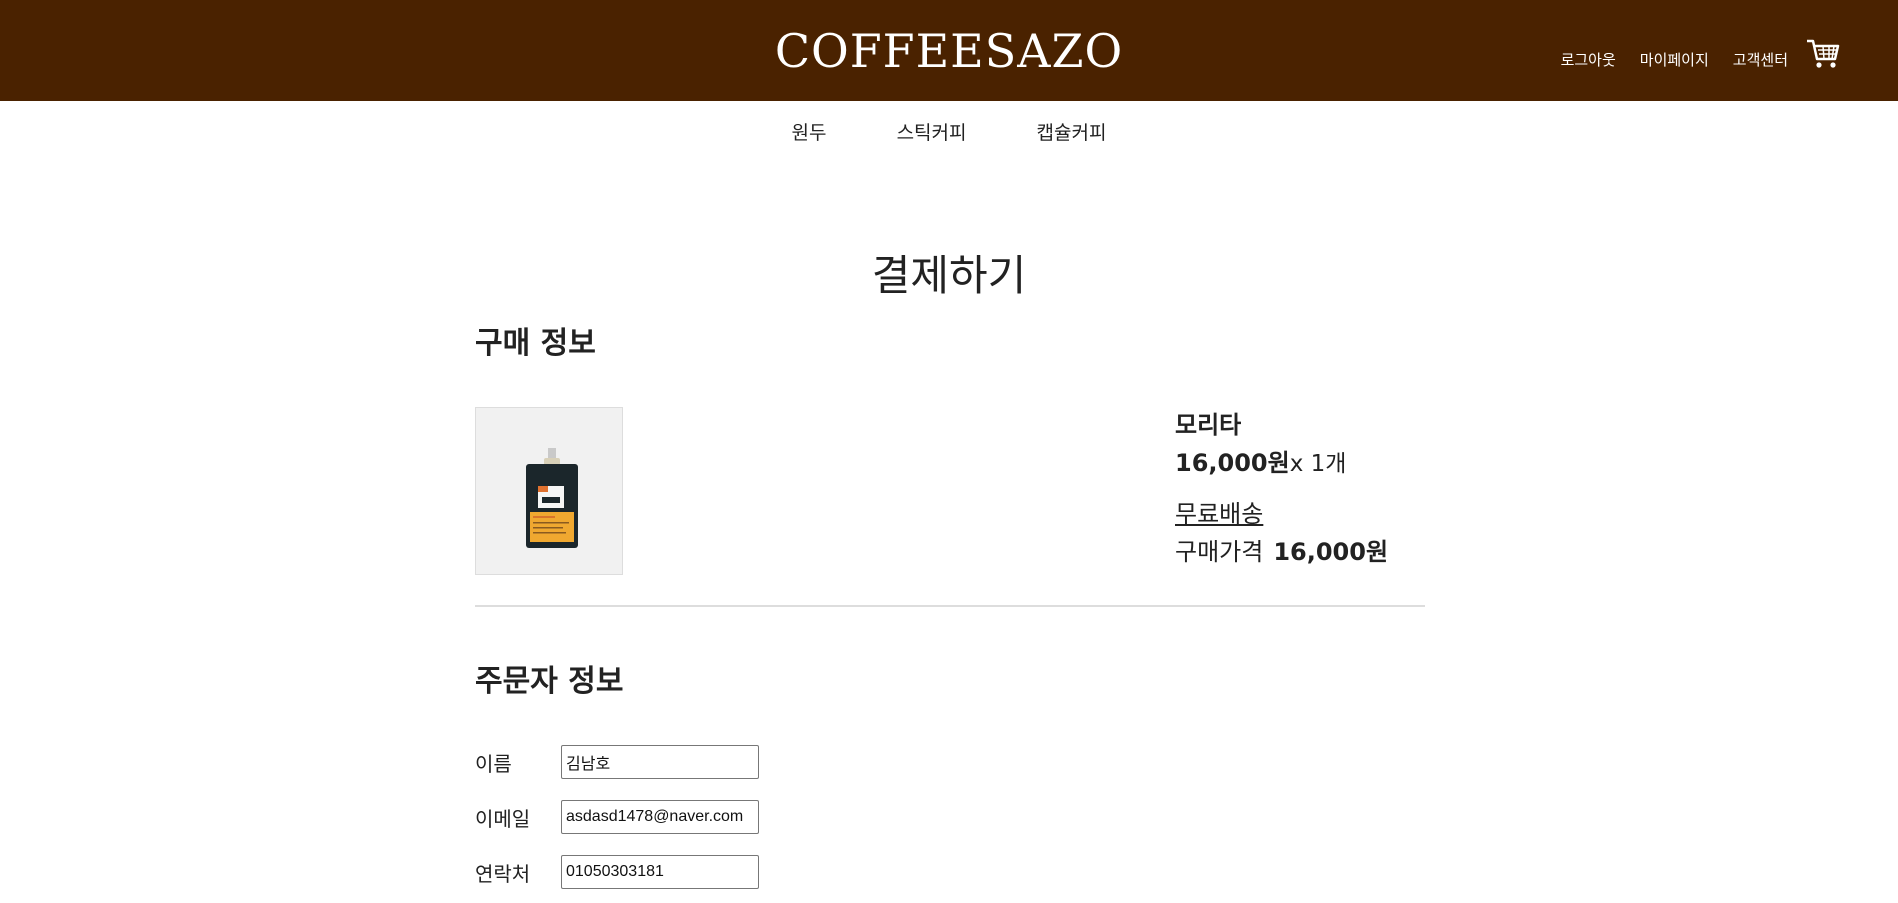 This screenshot has width=1898, height=903. Describe the element at coordinates (552, 498) in the screenshot. I see `coffee-bag-product-image` at that location.